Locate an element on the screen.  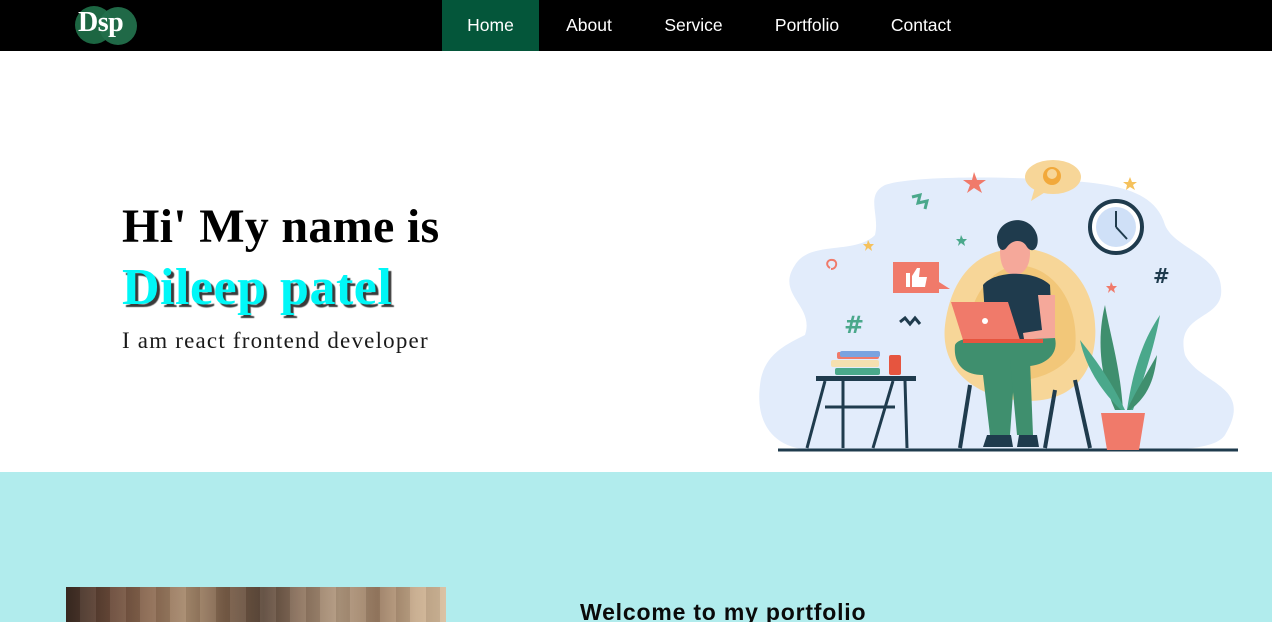
star-icon is located at coordinates (1130, 183).